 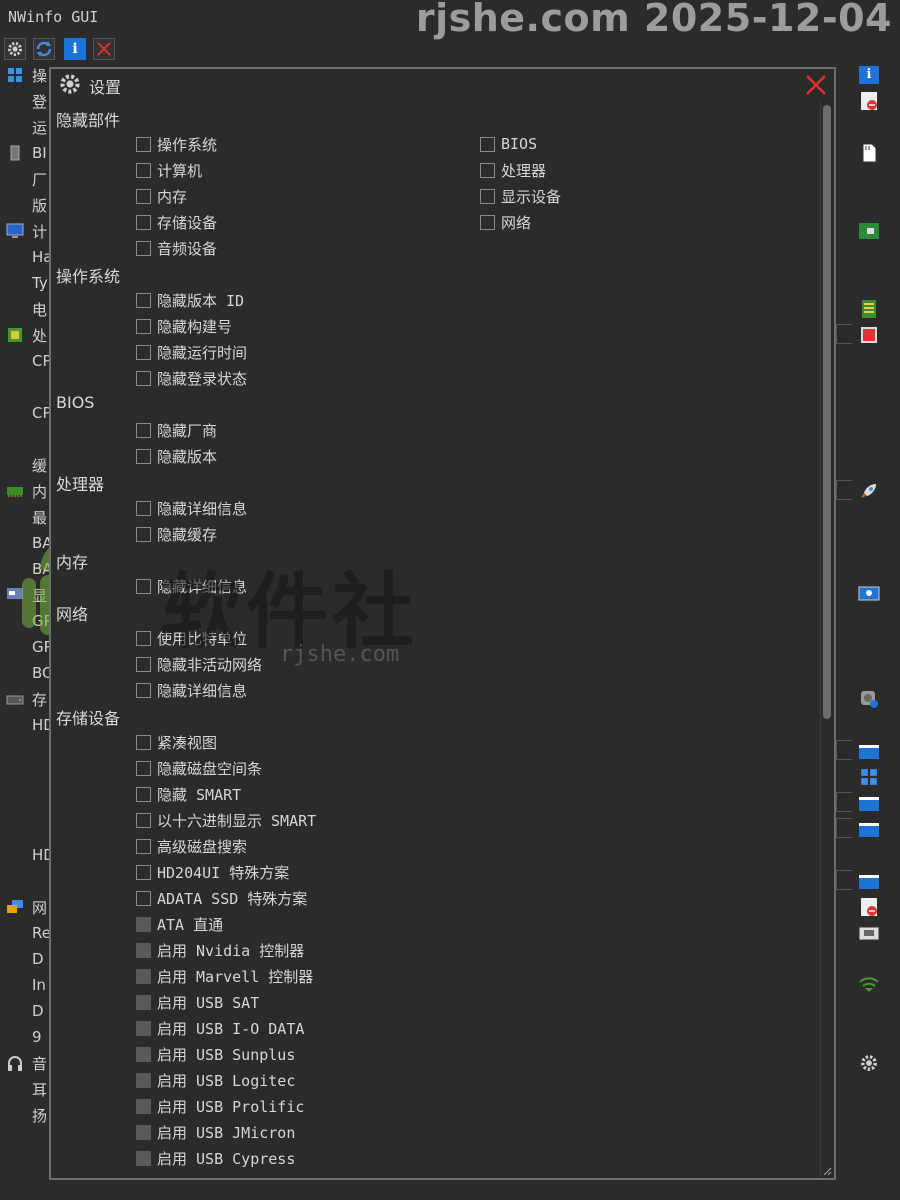 I want to click on rocket-icon, so click(x=869, y=491).